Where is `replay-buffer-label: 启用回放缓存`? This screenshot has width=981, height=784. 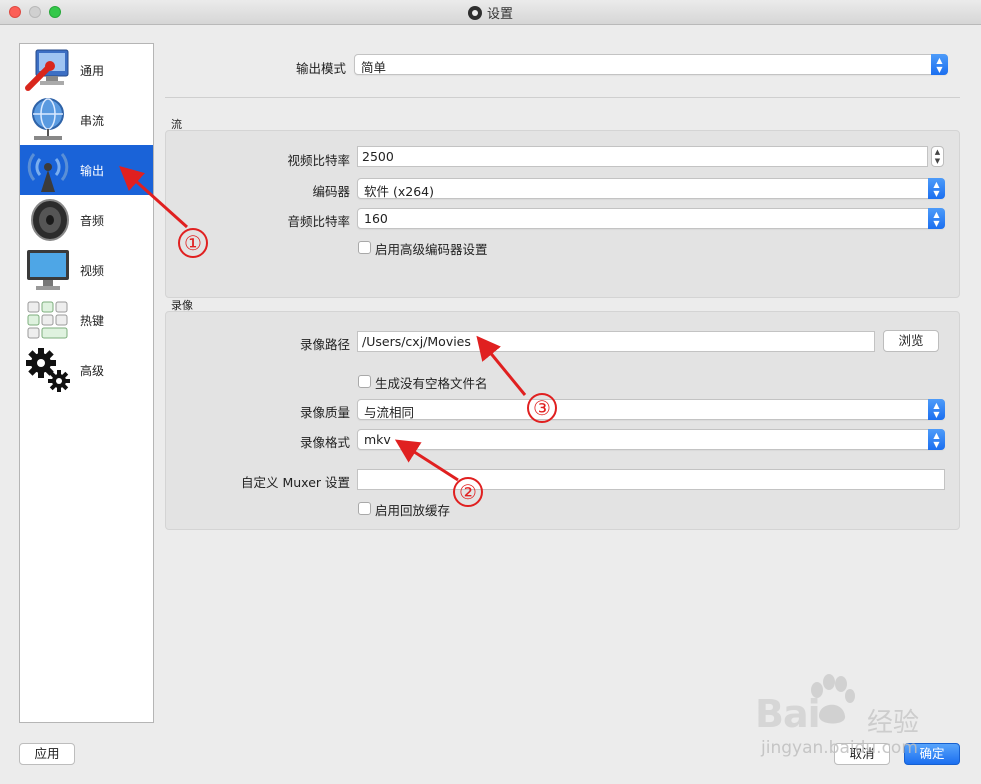
replay-buffer-label: 启用回放缓存 is located at coordinates (413, 510).